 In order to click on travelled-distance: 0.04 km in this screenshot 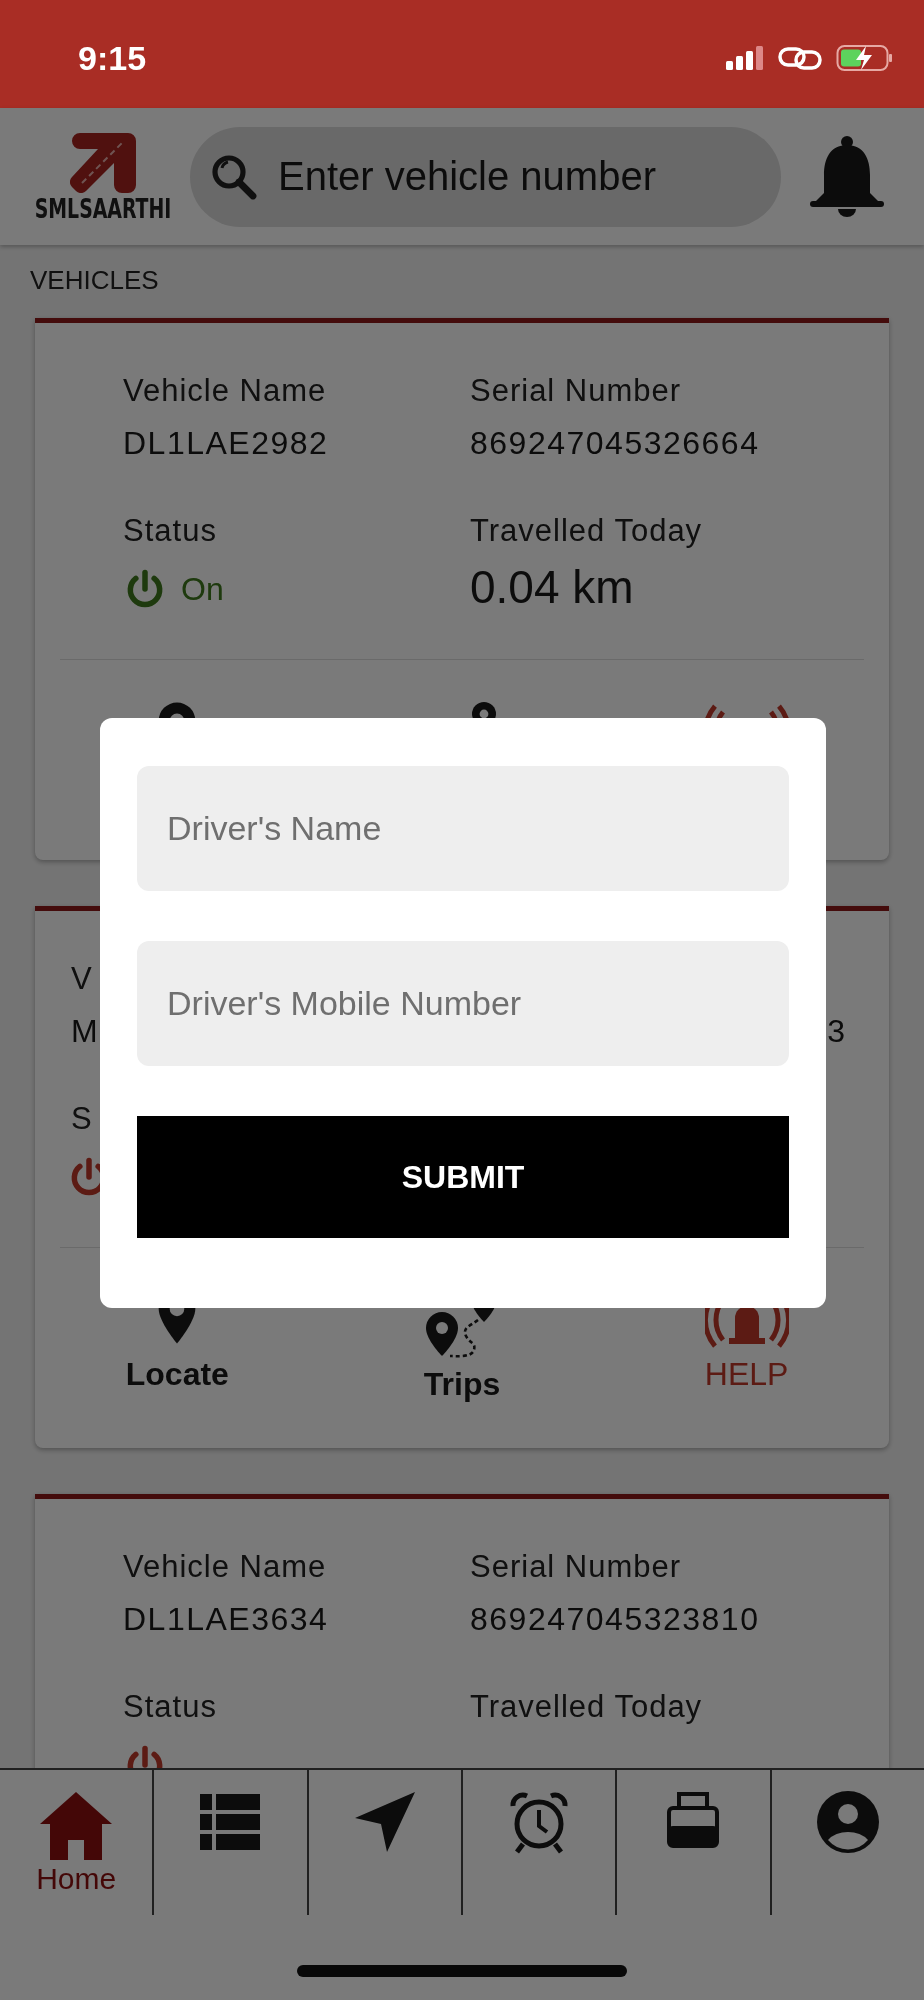, I will do `click(552, 587)`.